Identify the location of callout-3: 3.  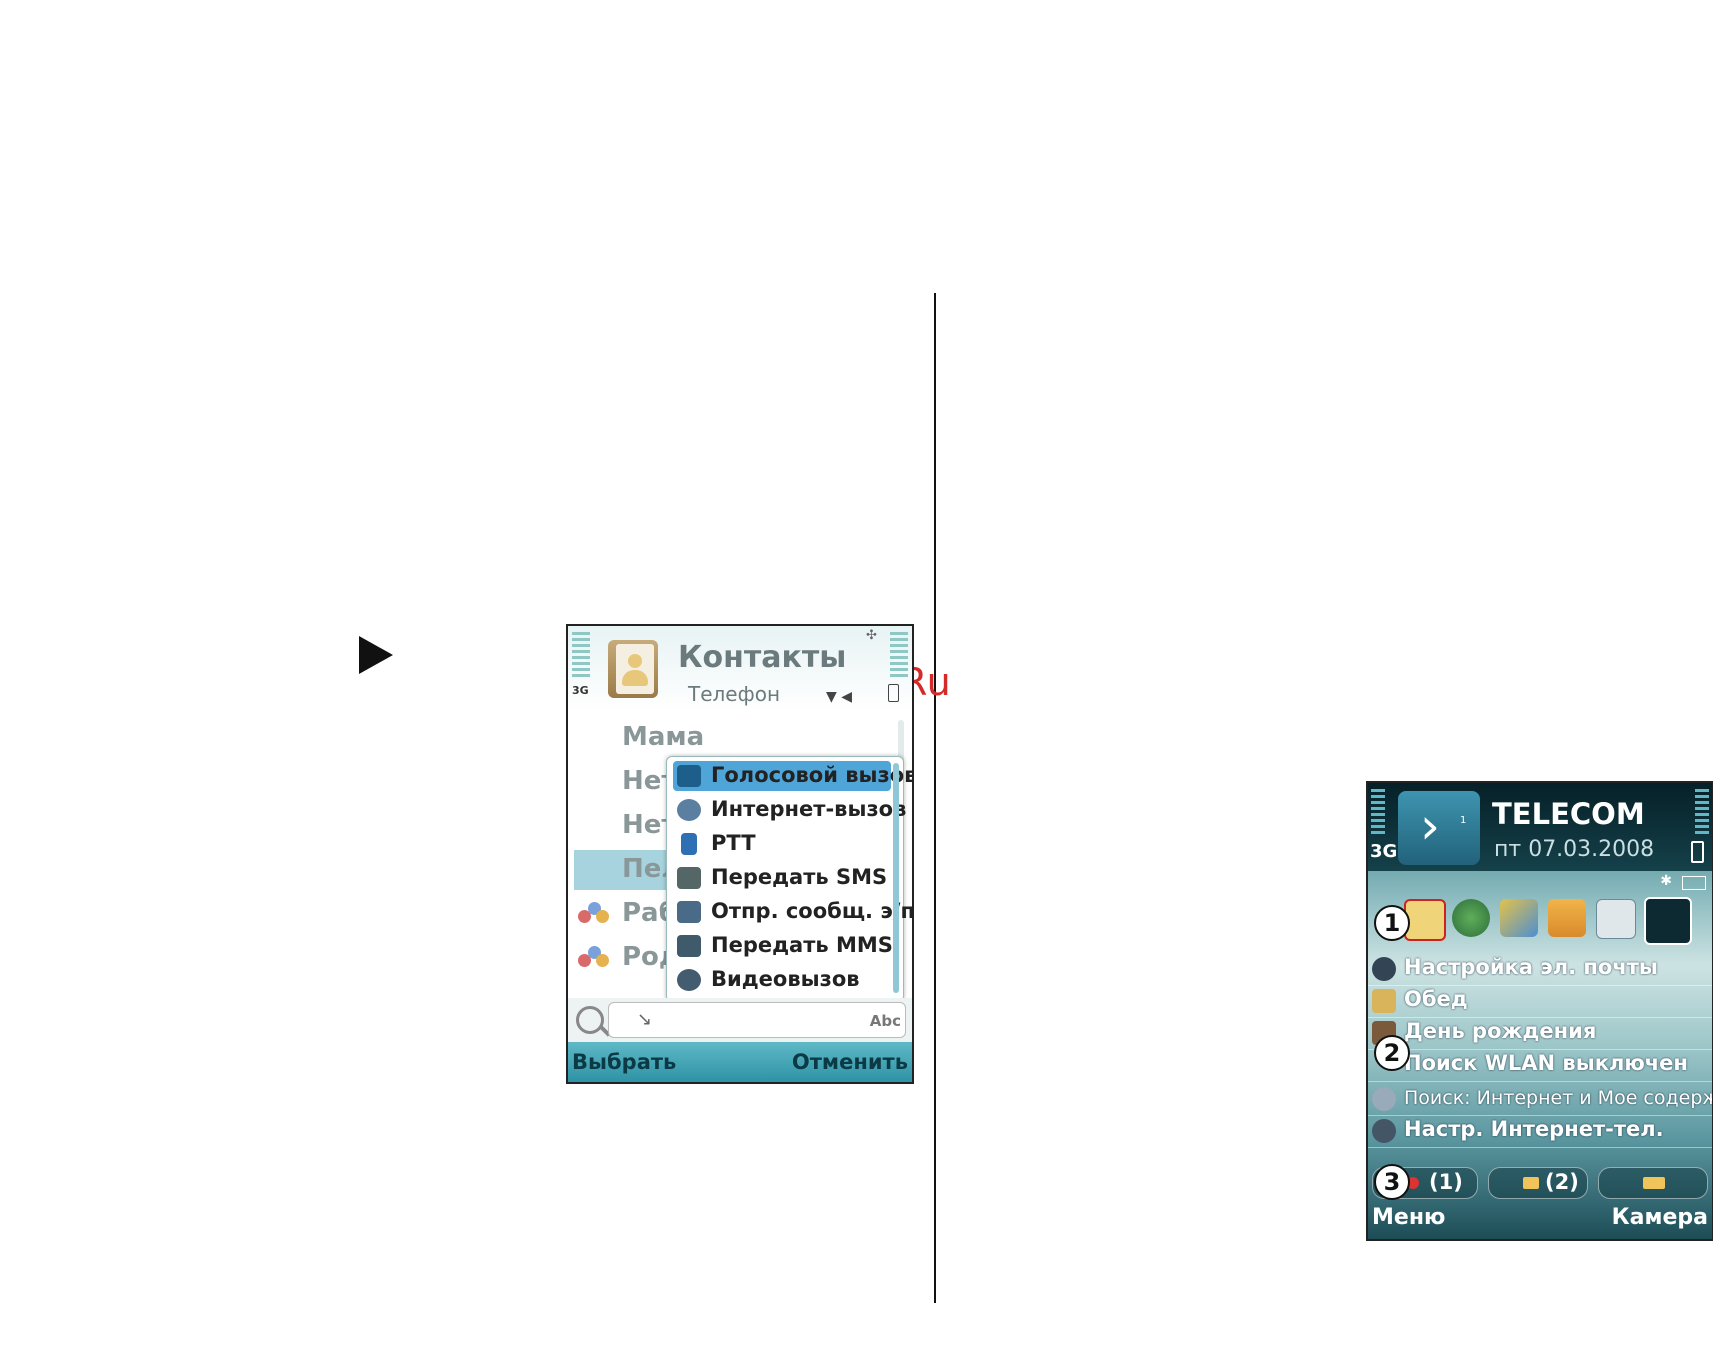
(1392, 1182).